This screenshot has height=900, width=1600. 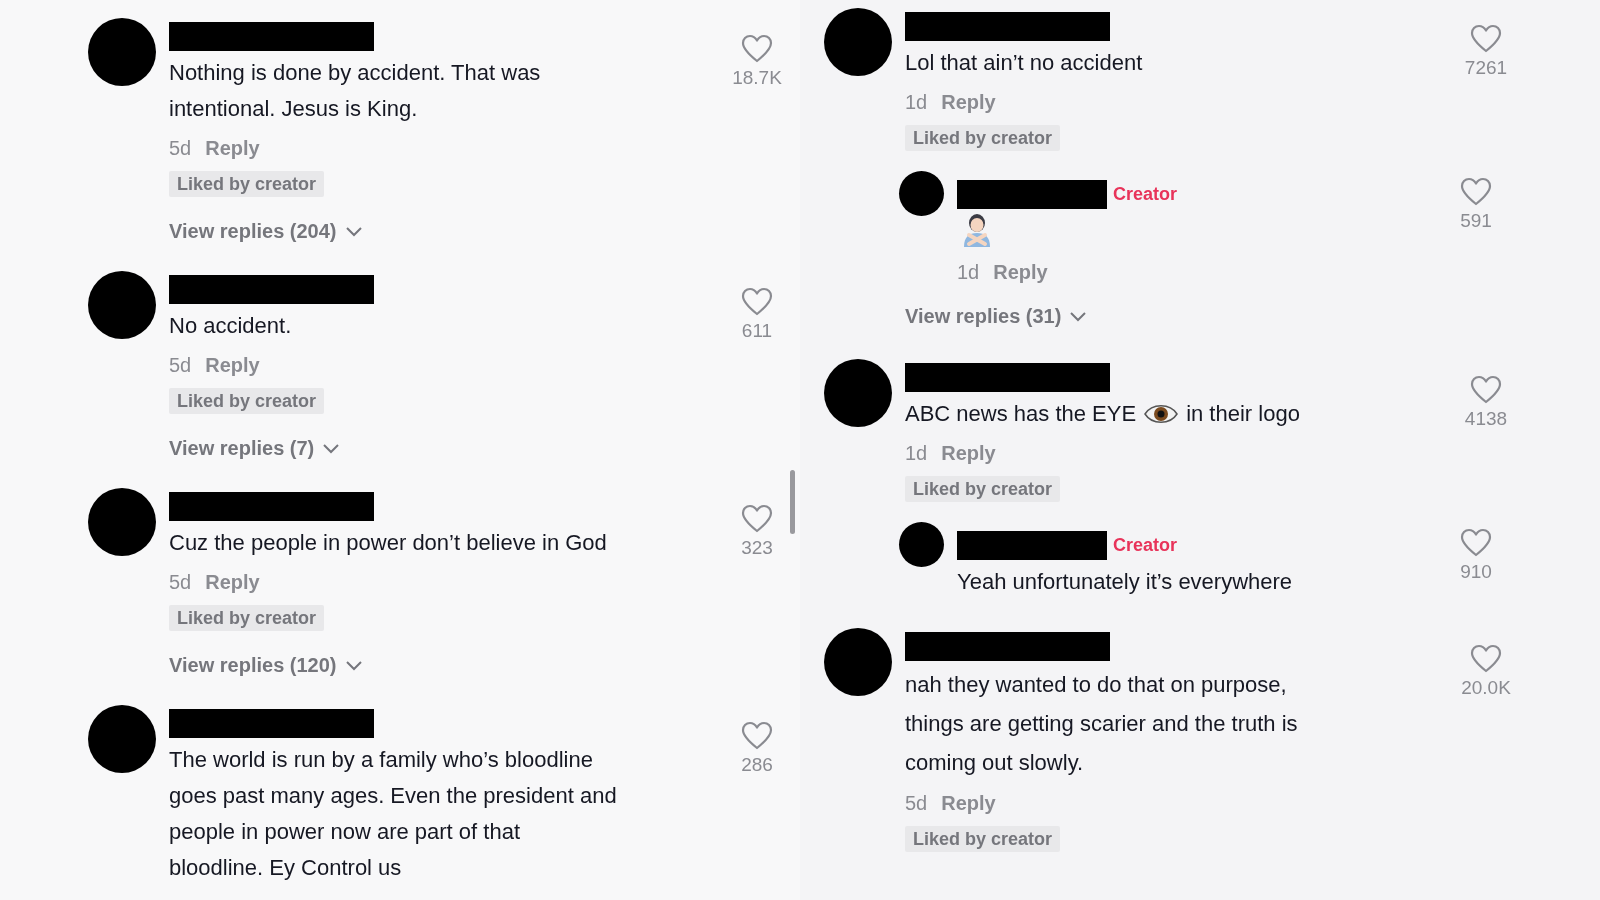 What do you see at coordinates (355, 91) in the screenshot?
I see `comment-text: Nothing is done by accident. That was intentional. Jesus is King.` at bounding box center [355, 91].